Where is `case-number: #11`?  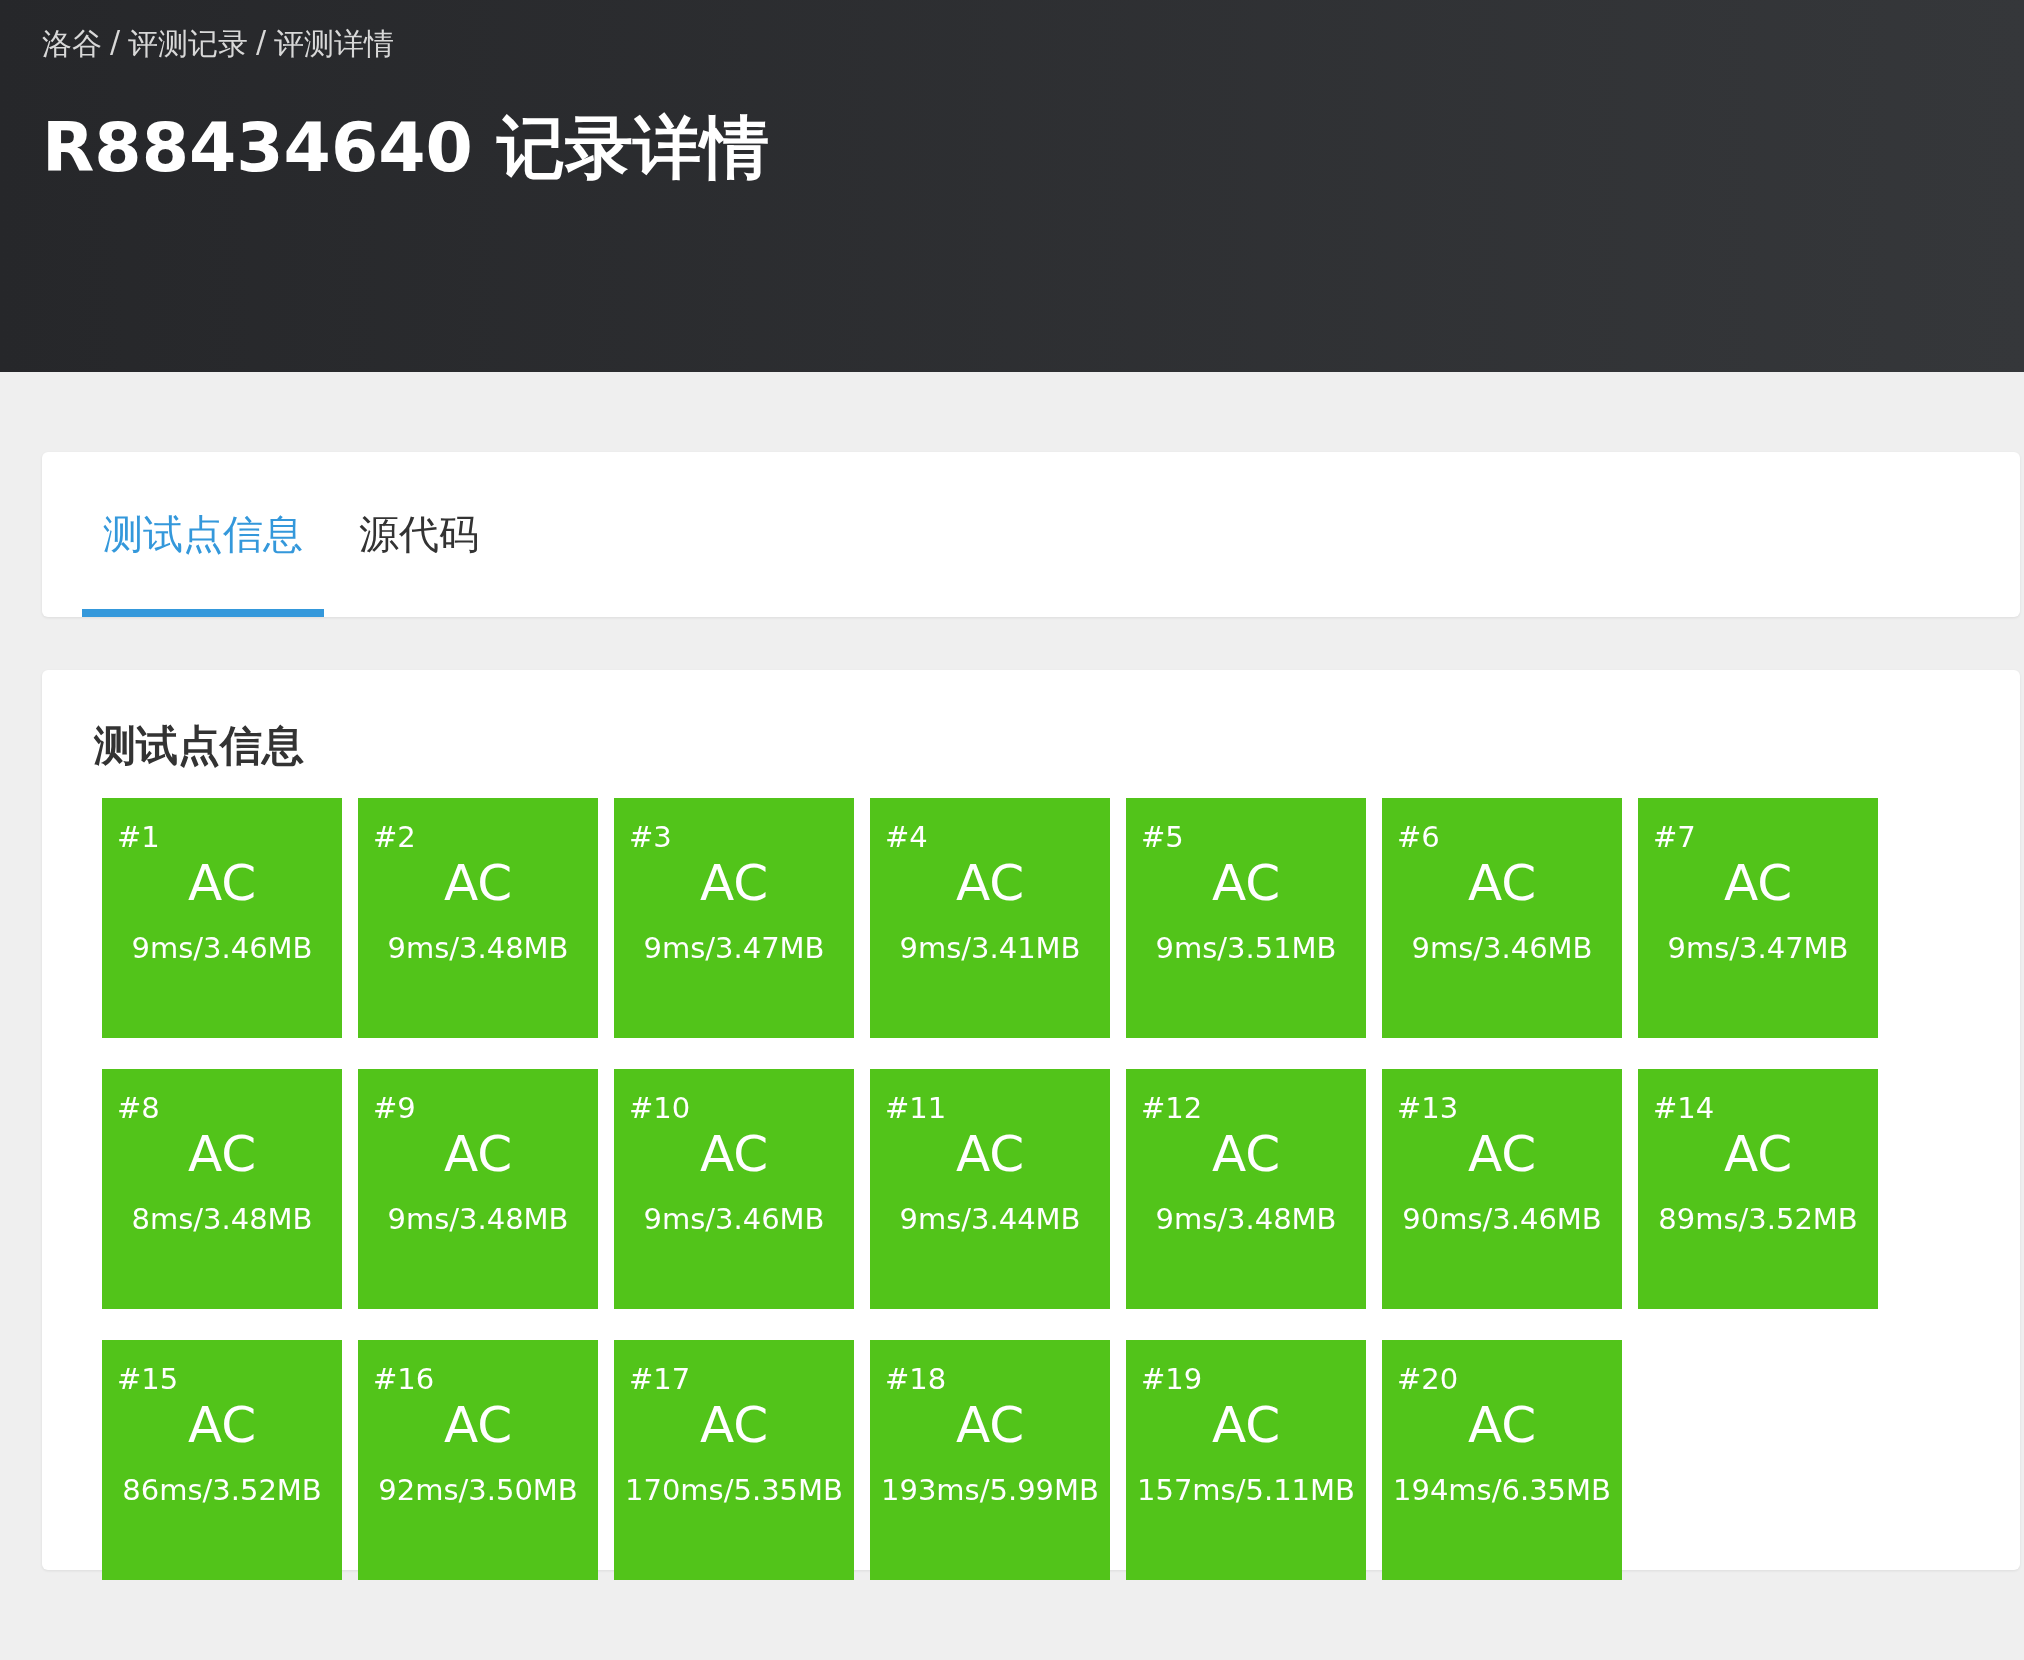
case-number: #11 is located at coordinates (915, 1108).